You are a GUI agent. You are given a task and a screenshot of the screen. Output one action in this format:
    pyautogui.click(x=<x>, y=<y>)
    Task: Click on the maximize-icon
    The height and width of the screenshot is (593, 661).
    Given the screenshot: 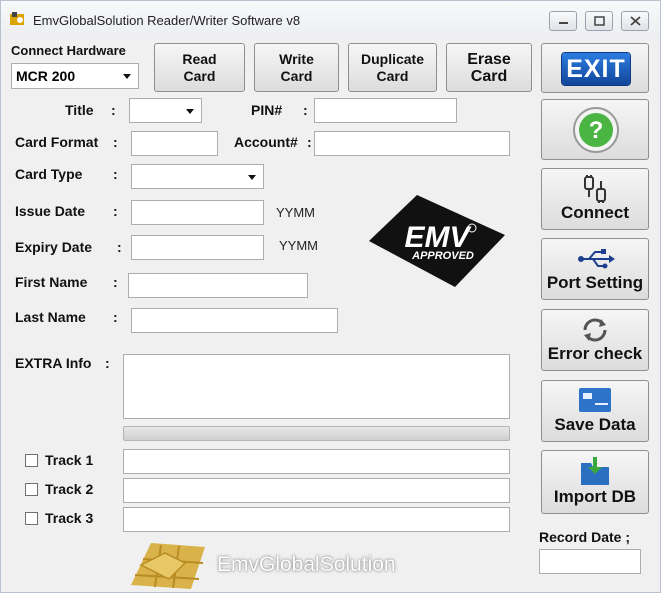 What is the action you would take?
    pyautogui.click(x=599, y=21)
    